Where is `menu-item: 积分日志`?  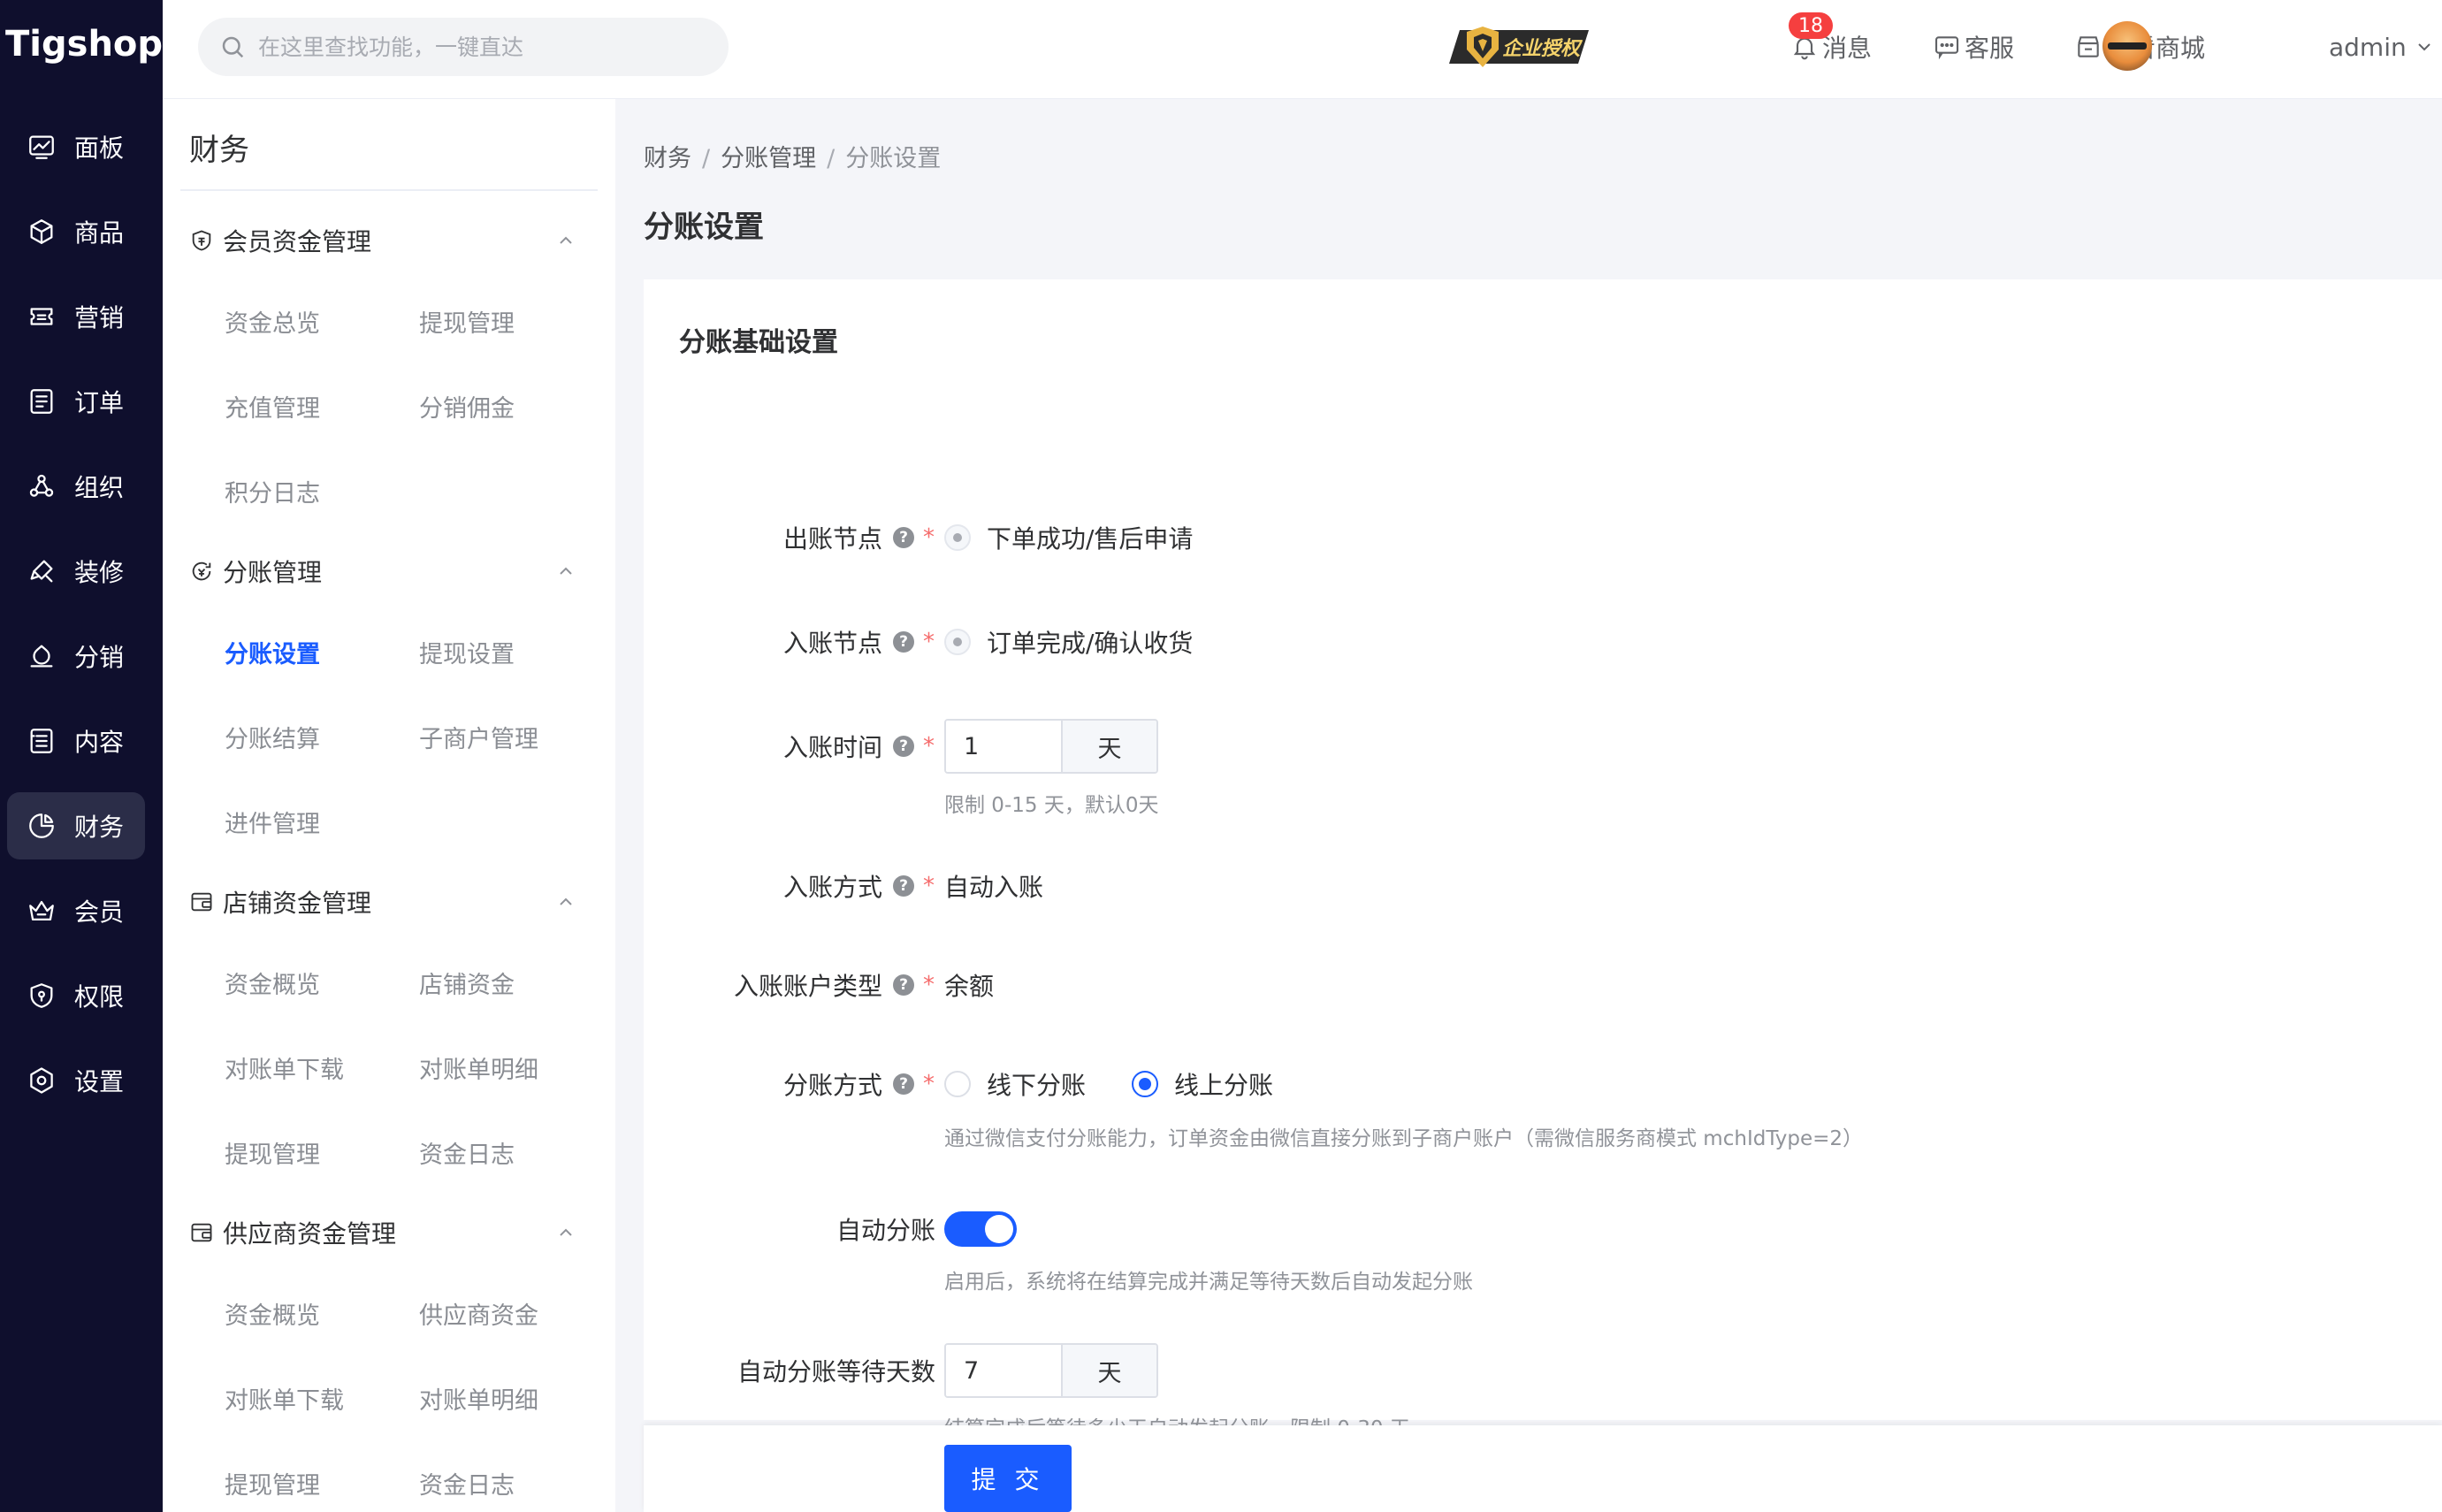
menu-item: 积分日志 is located at coordinates (272, 491).